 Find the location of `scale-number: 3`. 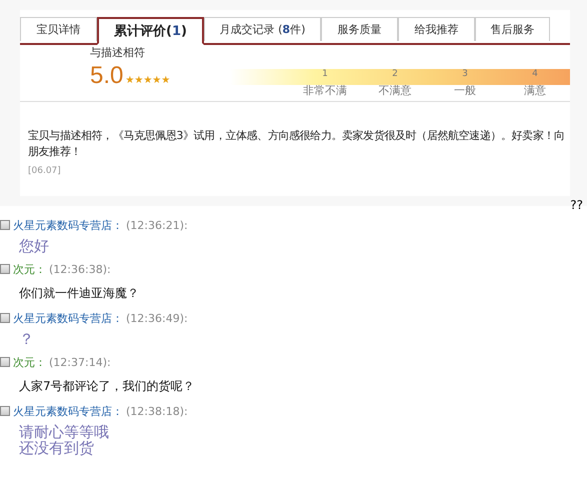

scale-number: 3 is located at coordinates (465, 74).